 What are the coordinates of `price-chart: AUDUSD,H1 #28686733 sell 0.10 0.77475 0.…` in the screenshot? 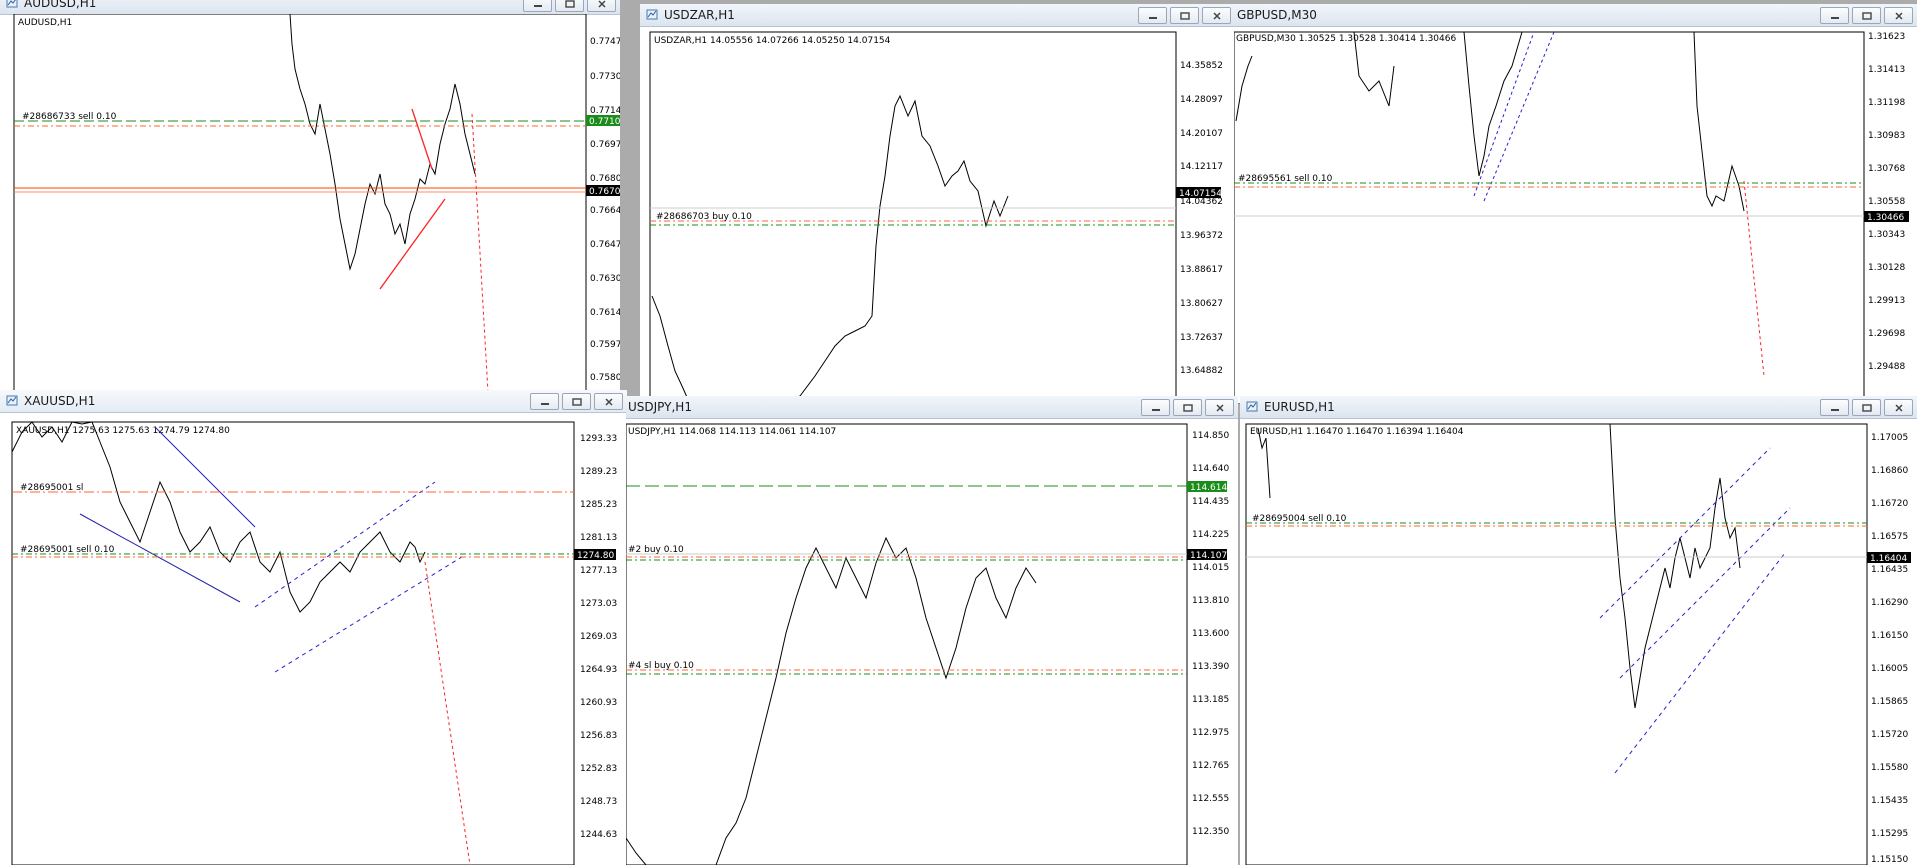 It's located at (310, 203).